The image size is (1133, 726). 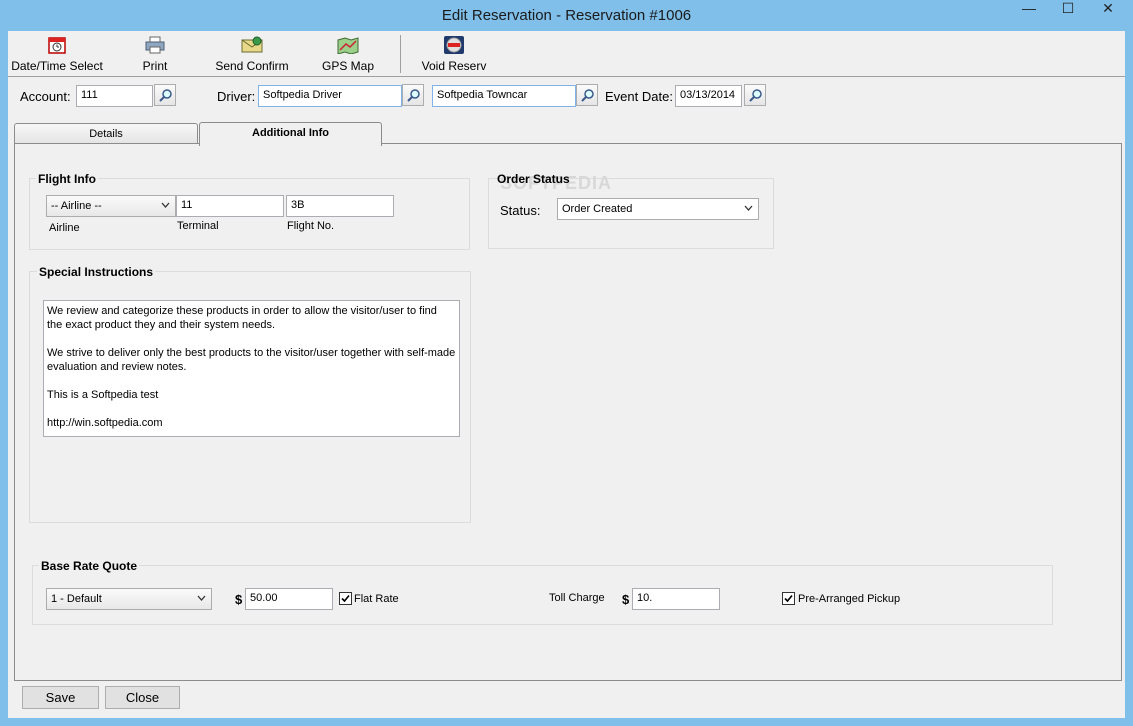 I want to click on terminal-input: 11, so click(x=230, y=206).